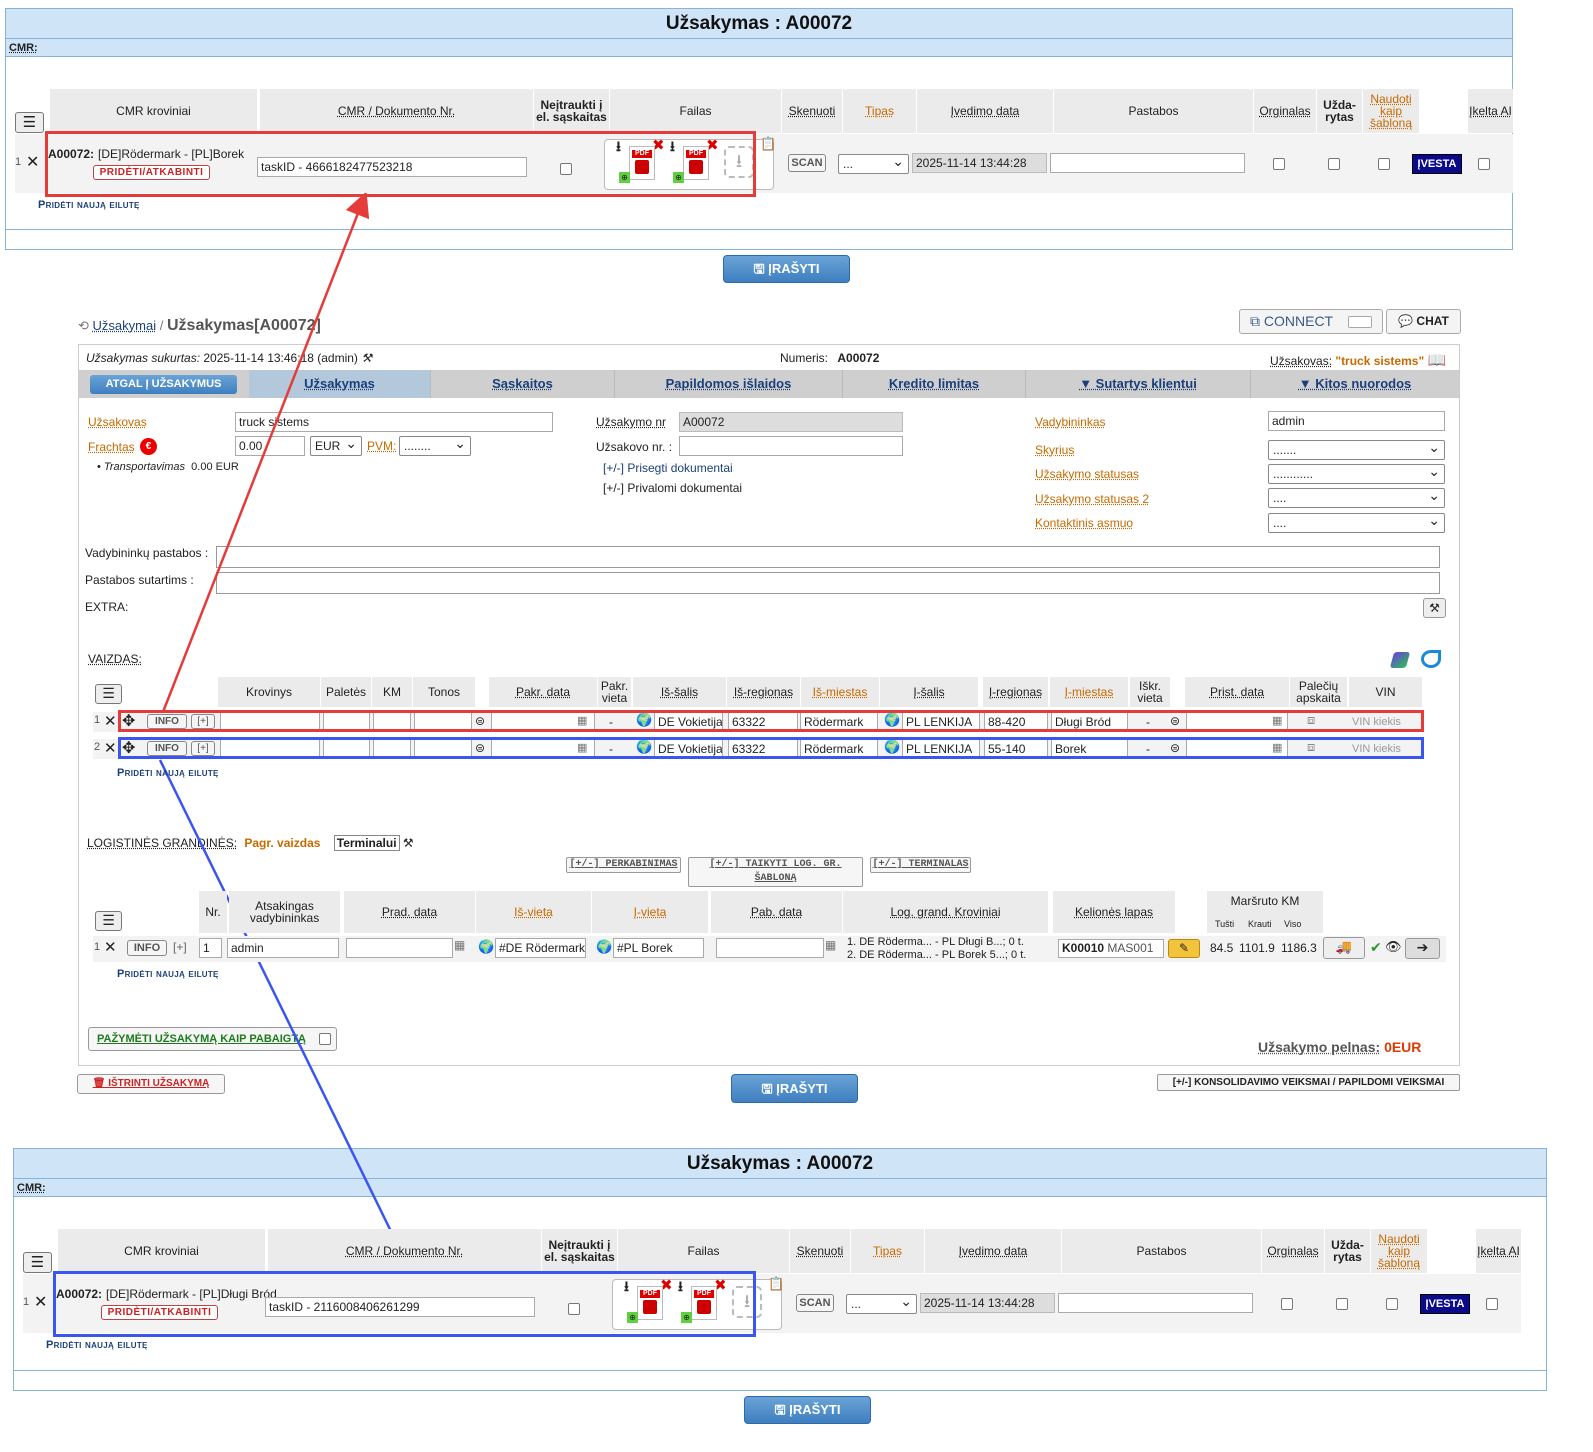  What do you see at coordinates (151, 1084) in the screenshot?
I see `delete-order-button: 🗑 IŠTRINTI UŽSAKYMĄ` at bounding box center [151, 1084].